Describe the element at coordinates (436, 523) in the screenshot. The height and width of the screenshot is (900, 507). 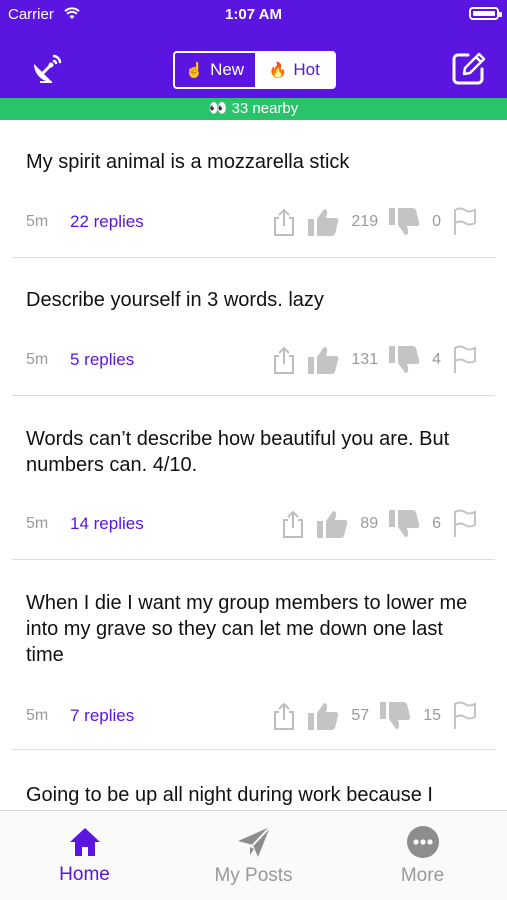
I see `downvote-count: 6` at that location.